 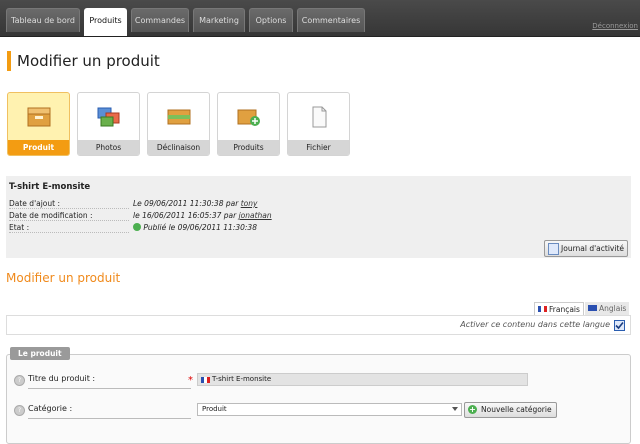 What do you see at coordinates (613, 308) in the screenshot?
I see `lang-label: Anglais` at bounding box center [613, 308].